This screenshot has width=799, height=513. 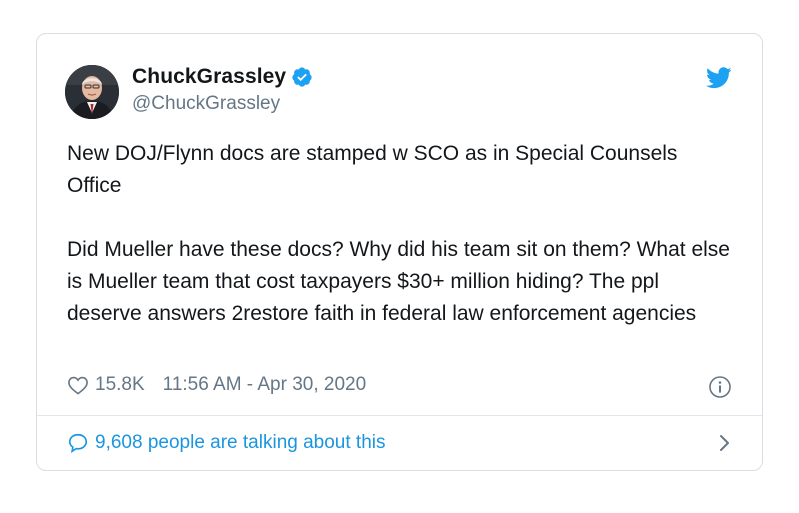 What do you see at coordinates (120, 385) in the screenshot?
I see `like-count: 15.8K` at bounding box center [120, 385].